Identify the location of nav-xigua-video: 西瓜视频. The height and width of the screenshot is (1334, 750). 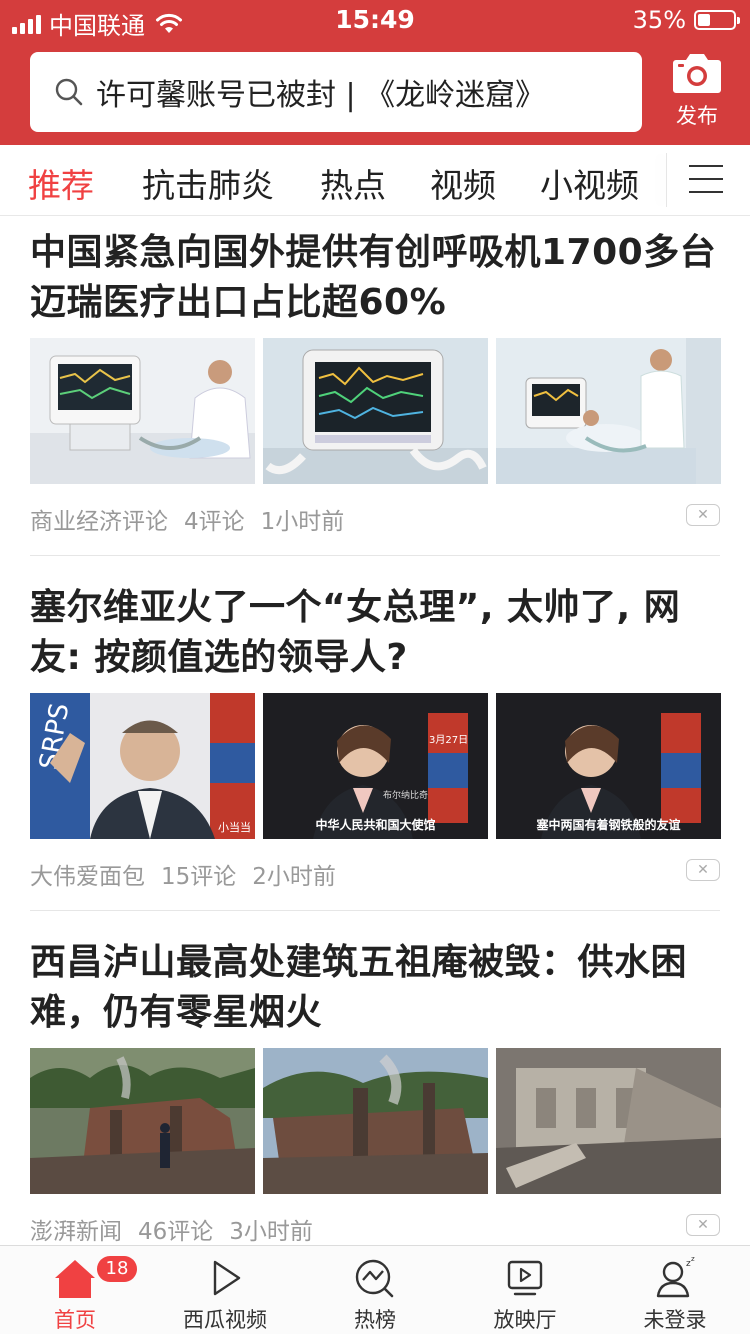
(225, 1295).